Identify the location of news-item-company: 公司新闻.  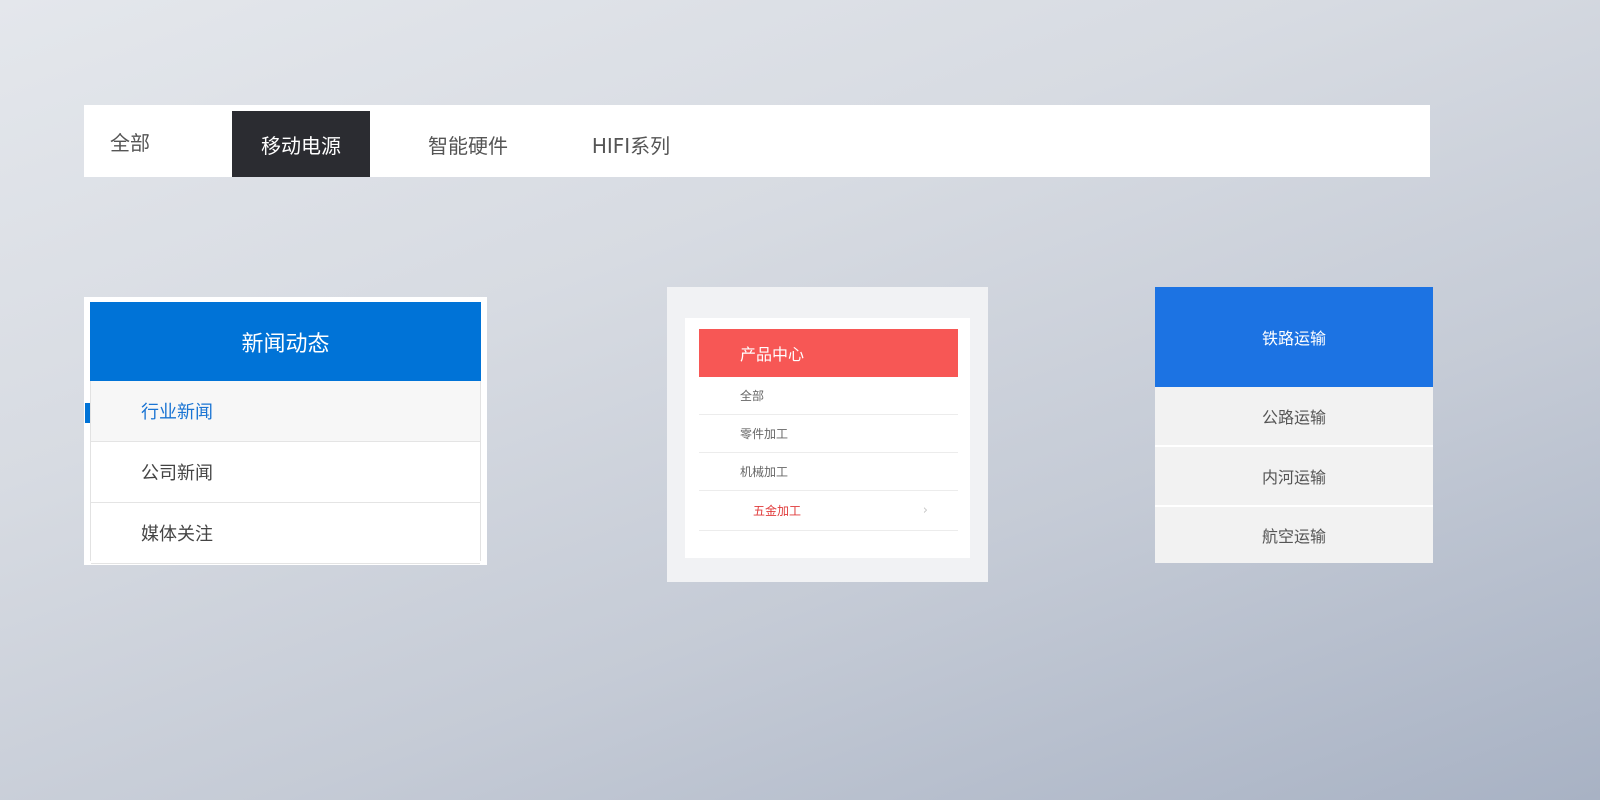
(285, 472).